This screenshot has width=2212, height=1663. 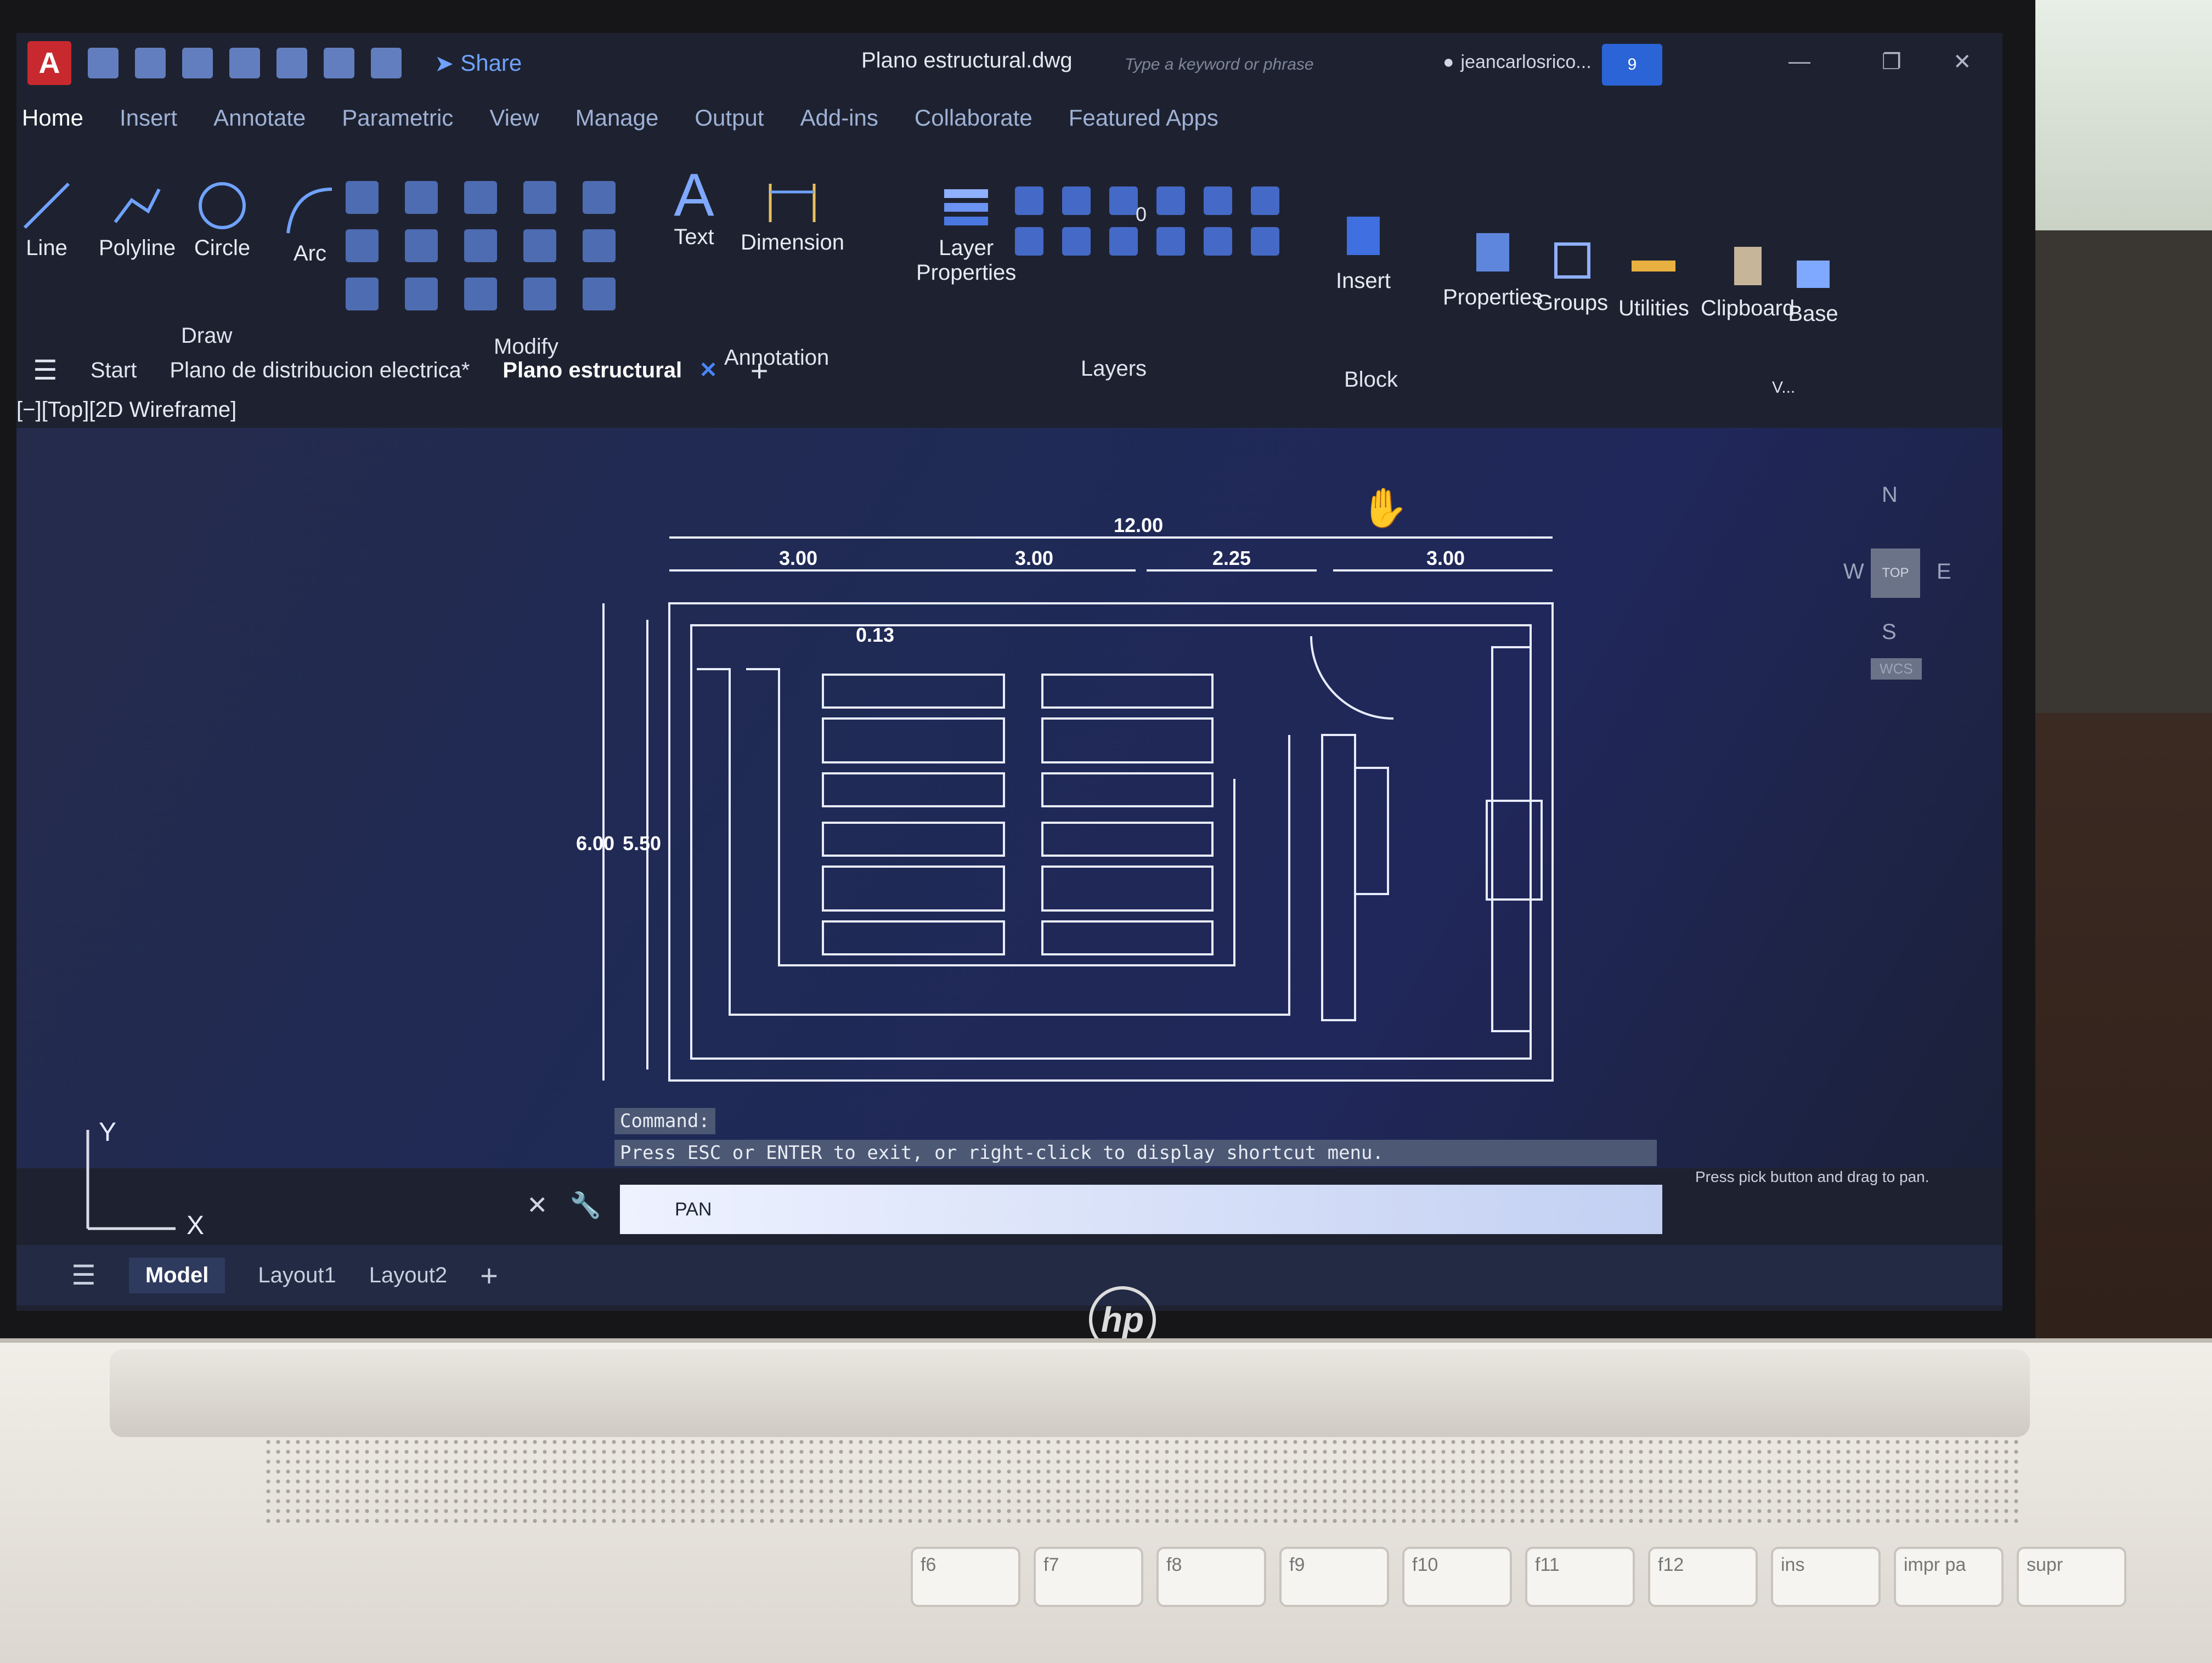 I want to click on erase-icon, so click(x=599, y=198).